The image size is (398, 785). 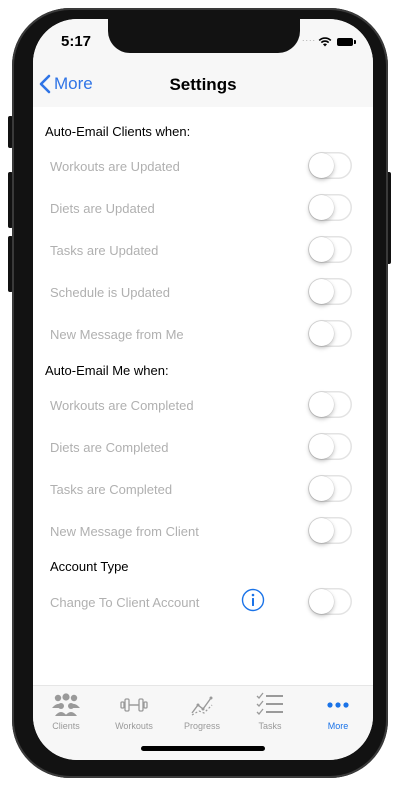 I want to click on toggle-tasks-completed, so click(x=330, y=488).